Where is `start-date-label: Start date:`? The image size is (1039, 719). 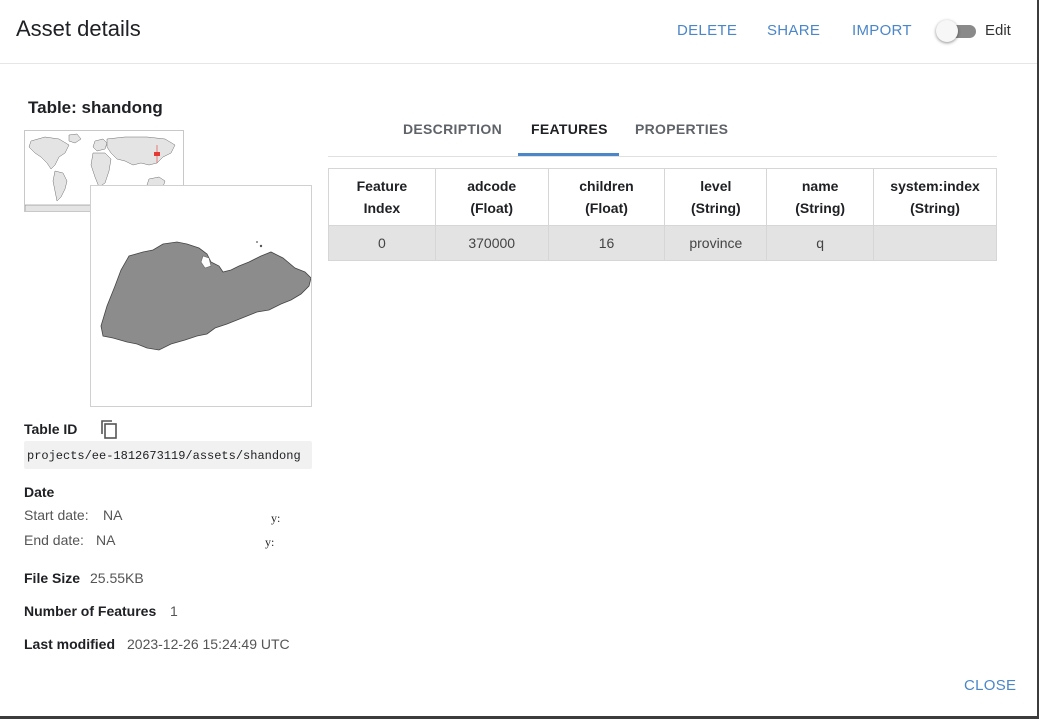 start-date-label: Start date: is located at coordinates (56, 515).